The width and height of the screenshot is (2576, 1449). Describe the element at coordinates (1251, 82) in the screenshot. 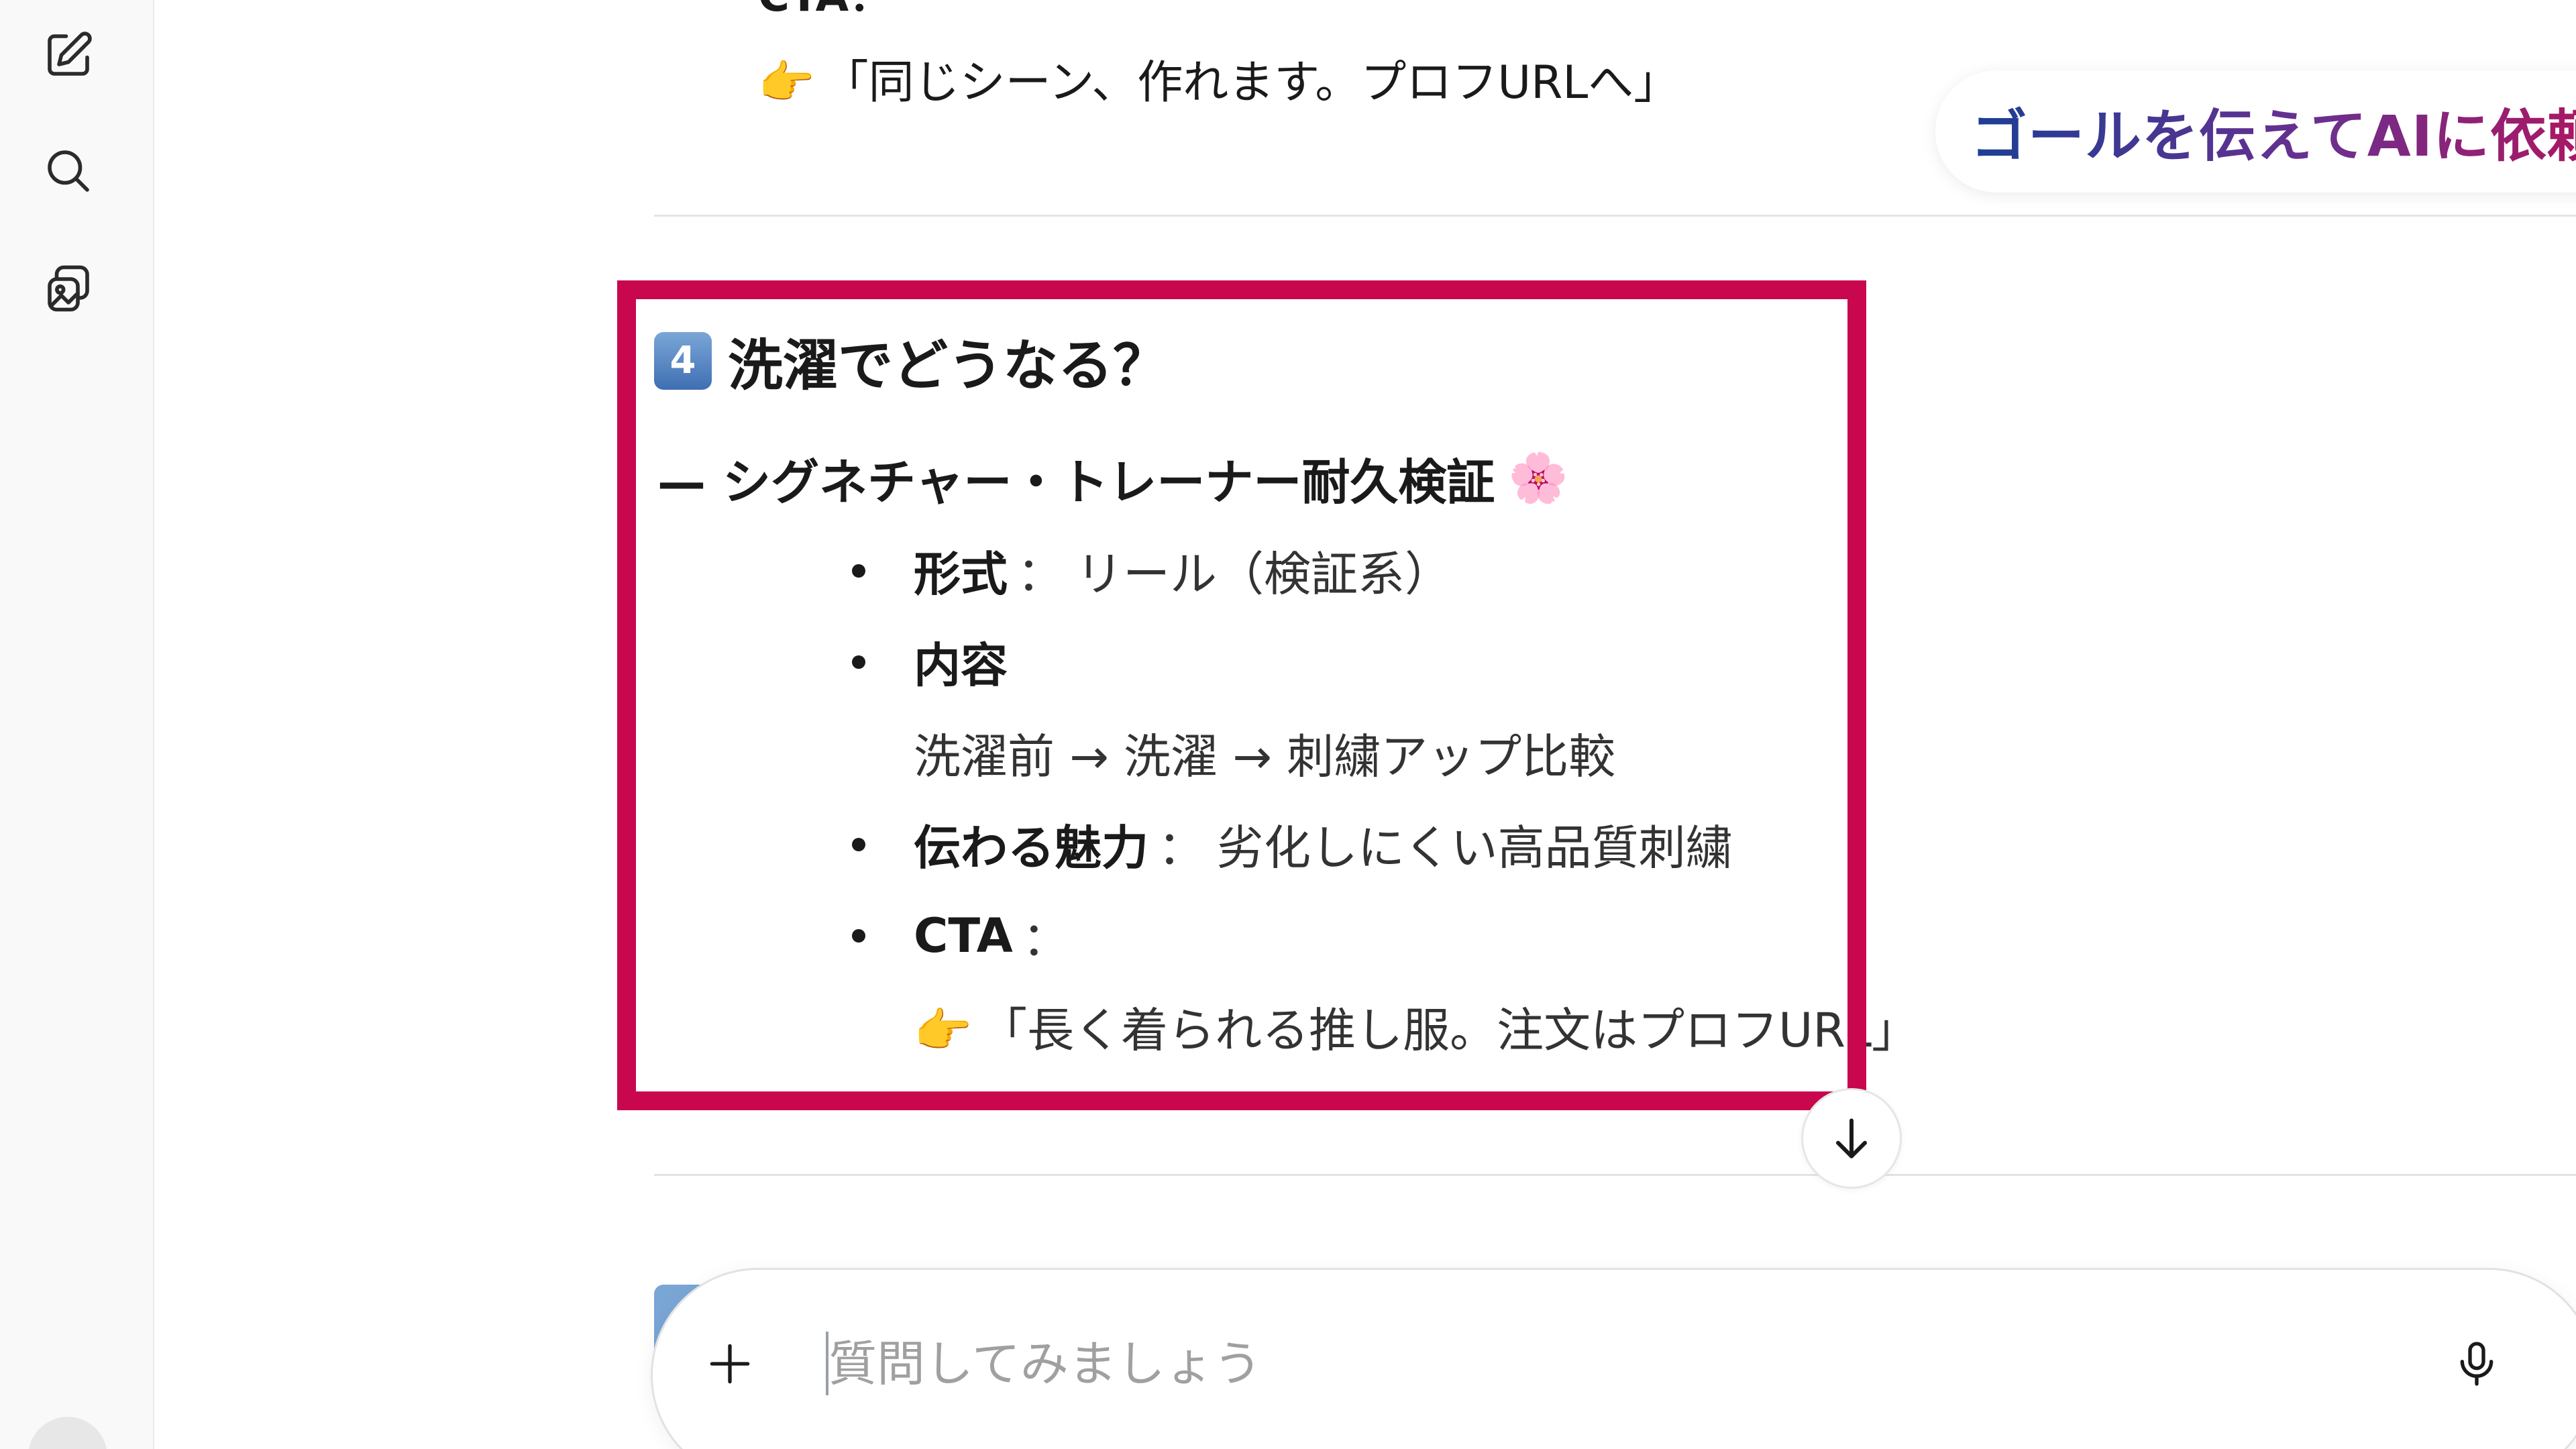

I see `previous-quote-text: 「同じシーン、作れます。プロフURLへ」` at that location.